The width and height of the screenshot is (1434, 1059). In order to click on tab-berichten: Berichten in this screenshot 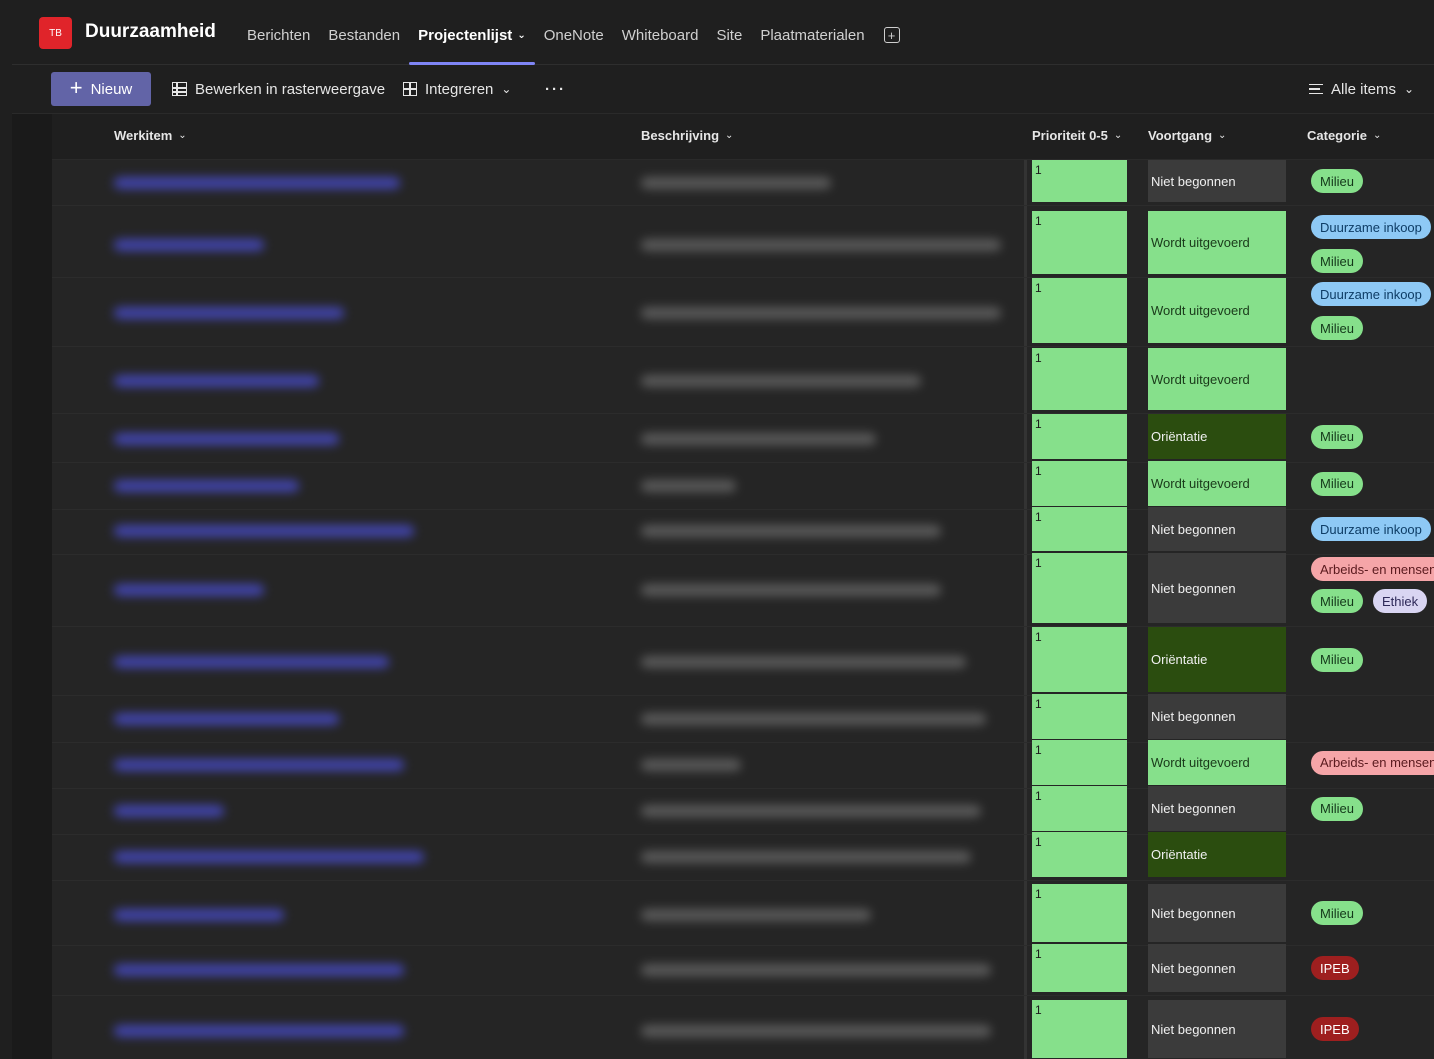, I will do `click(278, 35)`.